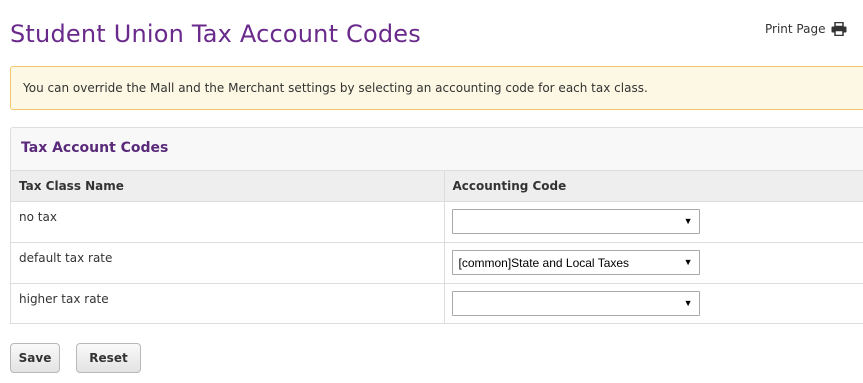 This screenshot has width=863, height=383. Describe the element at coordinates (544, 262) in the screenshot. I see `select-value: [common]State and Local Taxes` at that location.